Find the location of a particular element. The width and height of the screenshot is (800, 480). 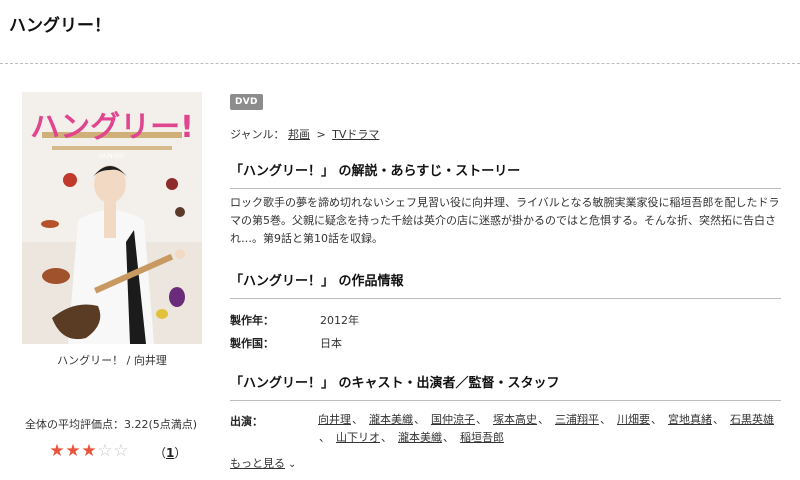

genre-breadcrumb: ジャンル： 邦画 > TVドラマ is located at coordinates (304, 134).